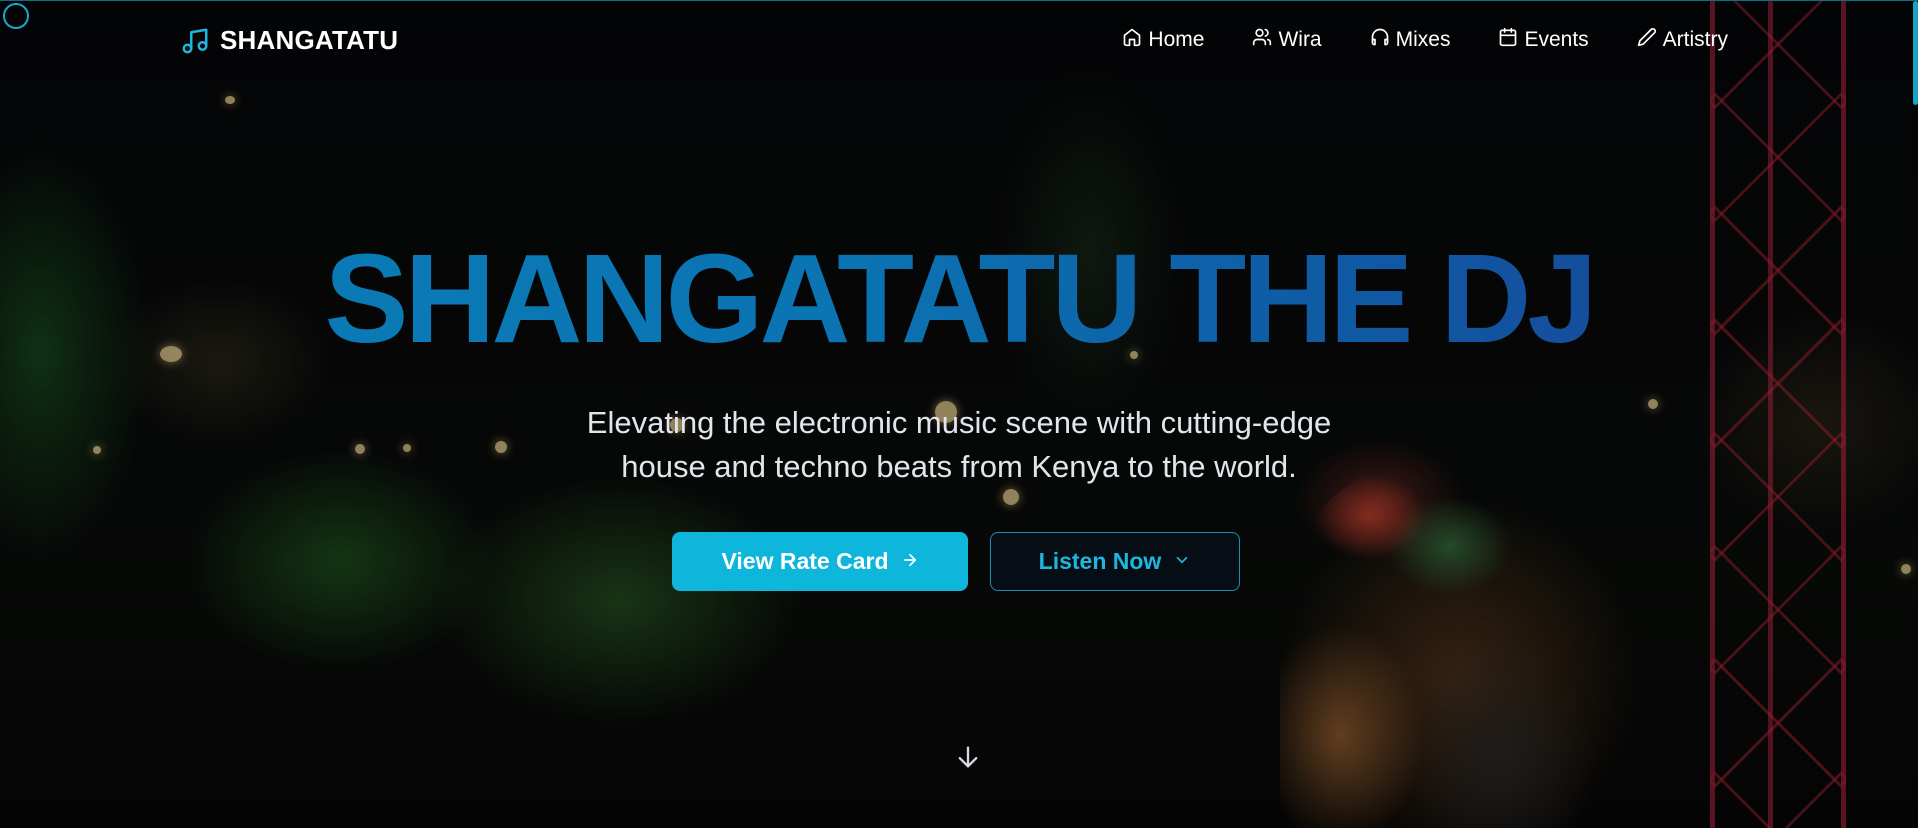 This screenshot has height=828, width=1918. What do you see at coordinates (1132, 40) in the screenshot?
I see `home-icon` at bounding box center [1132, 40].